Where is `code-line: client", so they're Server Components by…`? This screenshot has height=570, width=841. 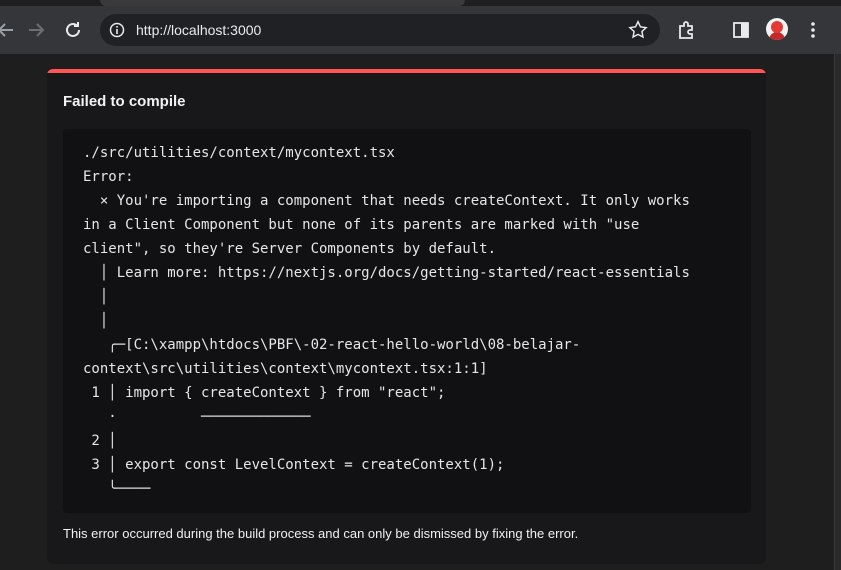 code-line: client", so they're Server Components by… is located at coordinates (290, 249).